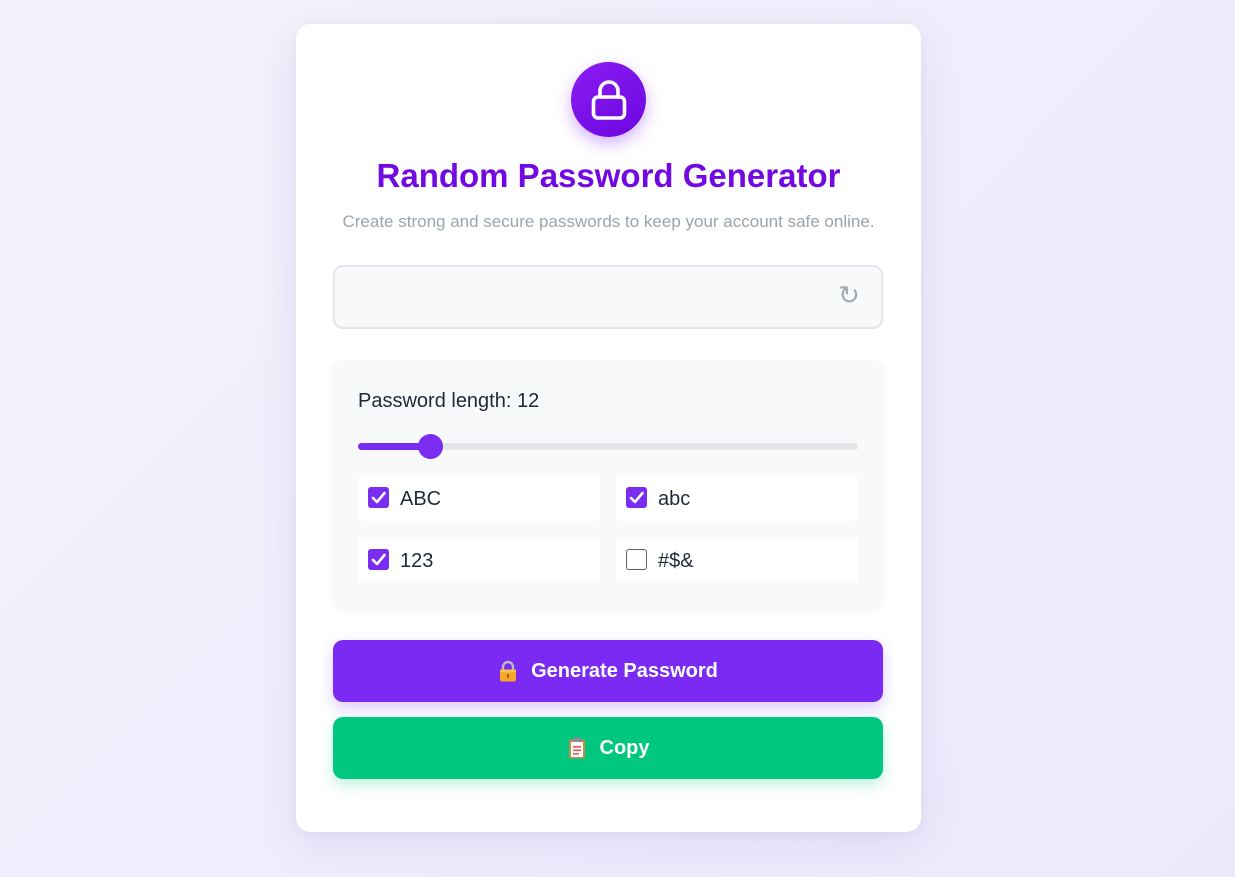  What do you see at coordinates (608, 484) in the screenshot?
I see `options-panel: Password length: 12 ABC abc 123 #$&` at bounding box center [608, 484].